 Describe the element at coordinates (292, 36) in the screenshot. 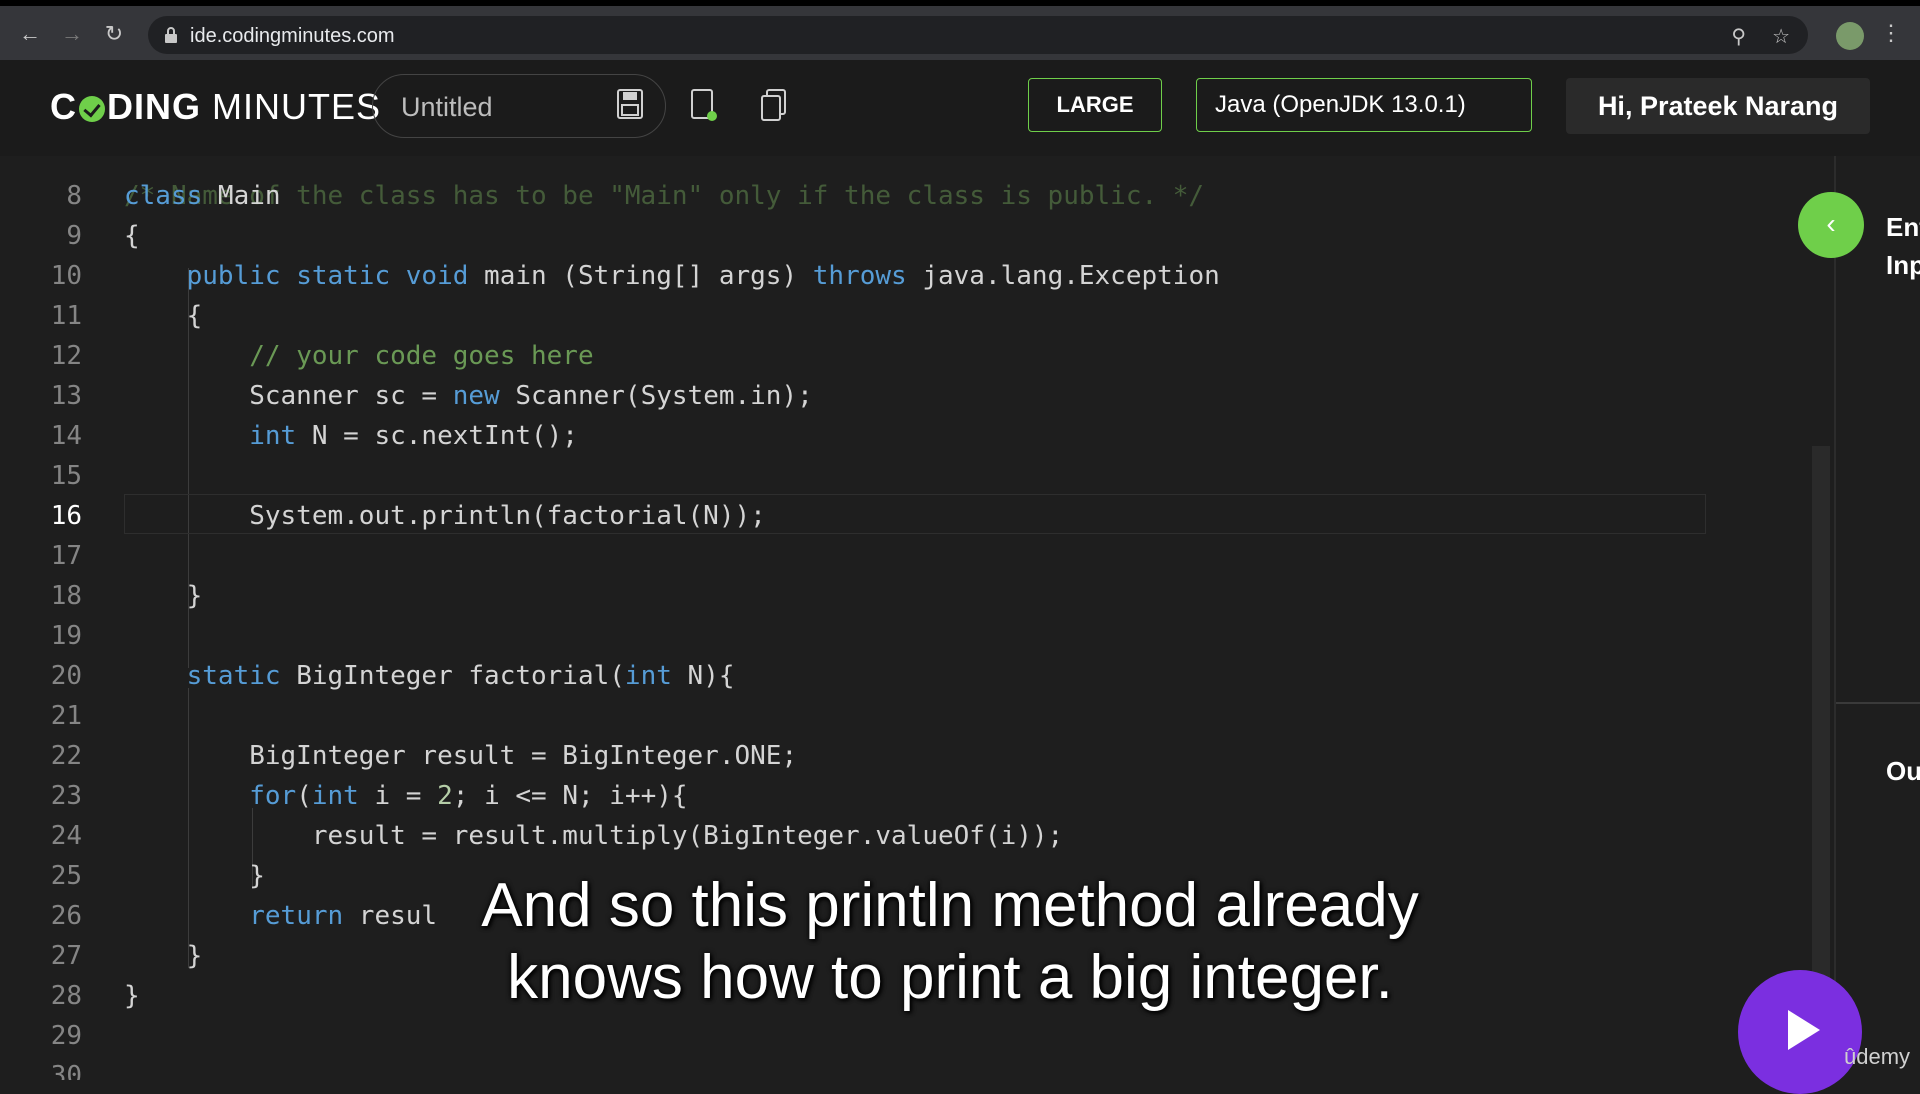

I see `url-text: ide.codingminutes.com` at that location.